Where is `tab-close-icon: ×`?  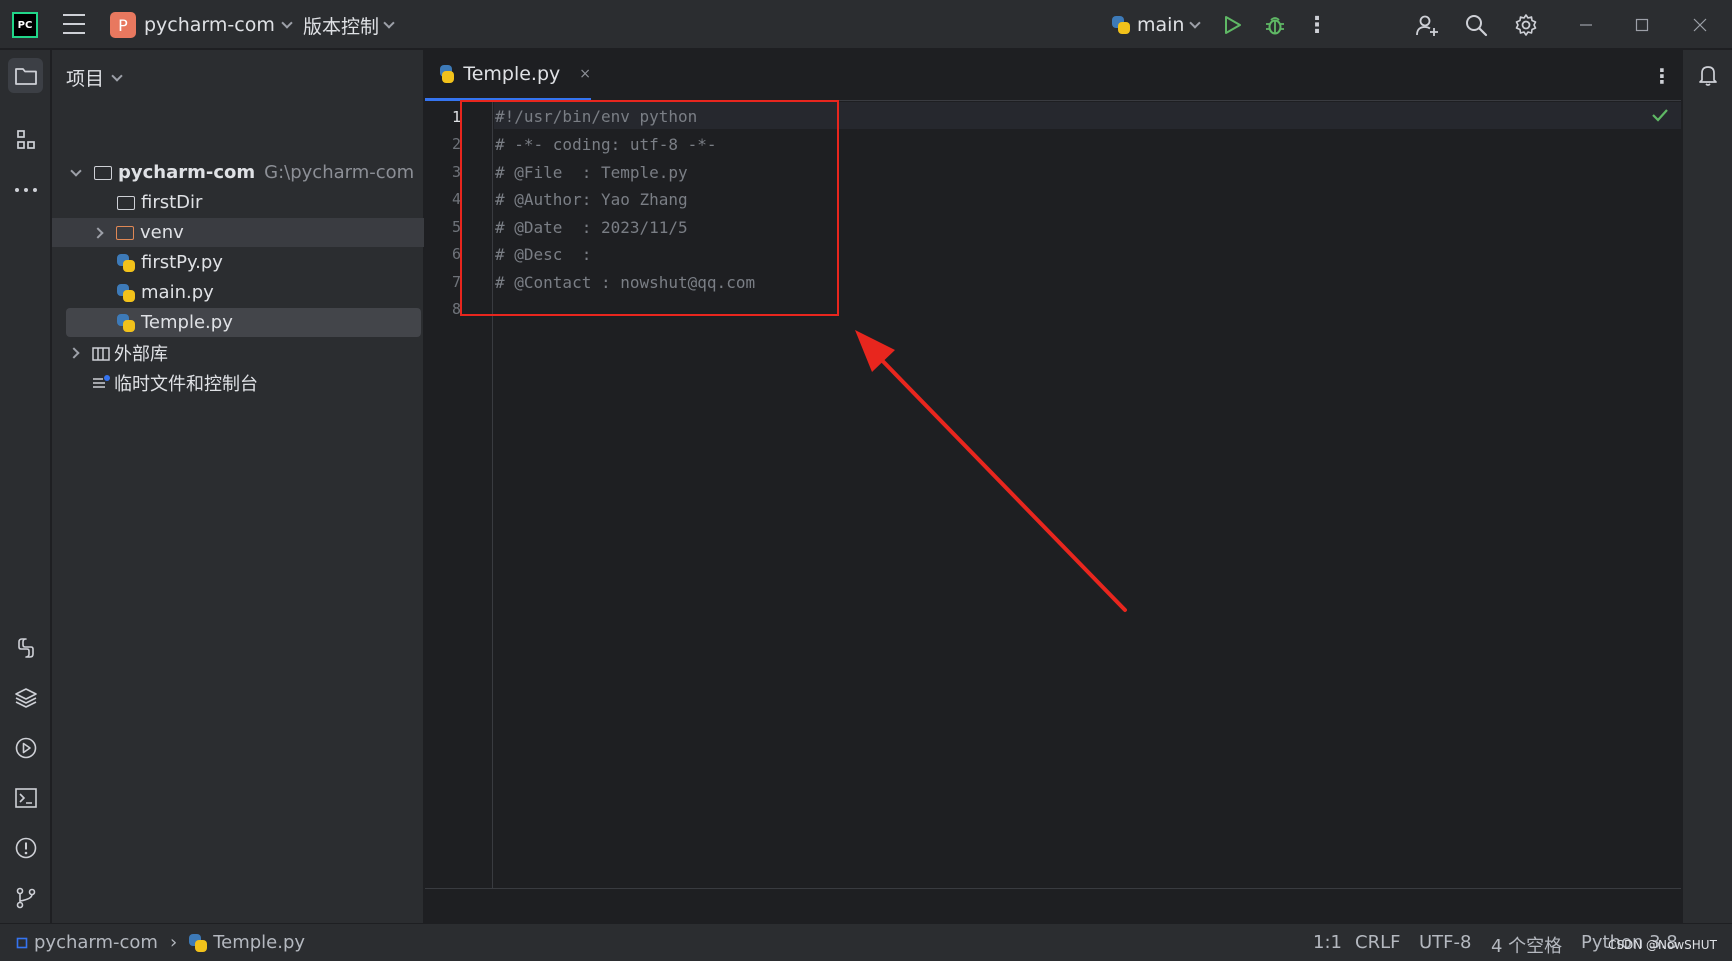 tab-close-icon: × is located at coordinates (585, 74).